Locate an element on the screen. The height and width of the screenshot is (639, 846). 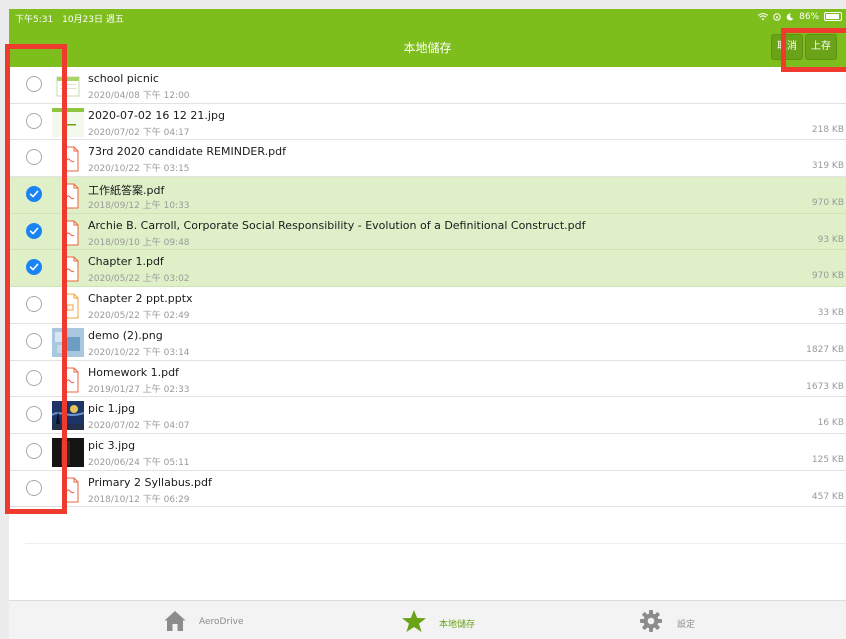
status-time: 下午5:31 is located at coordinates (34, 20).